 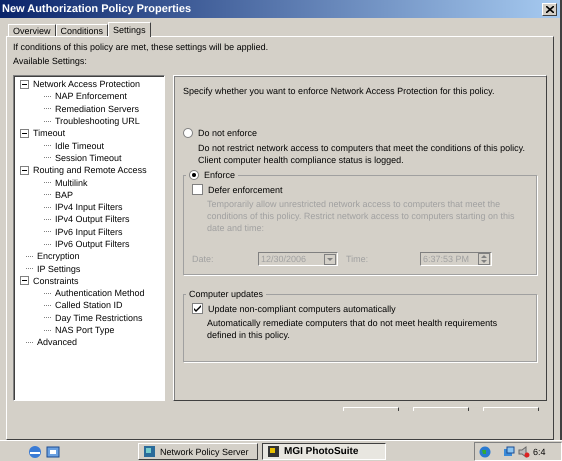 What do you see at coordinates (71, 183) in the screenshot?
I see `tree-item: Multilink` at bounding box center [71, 183].